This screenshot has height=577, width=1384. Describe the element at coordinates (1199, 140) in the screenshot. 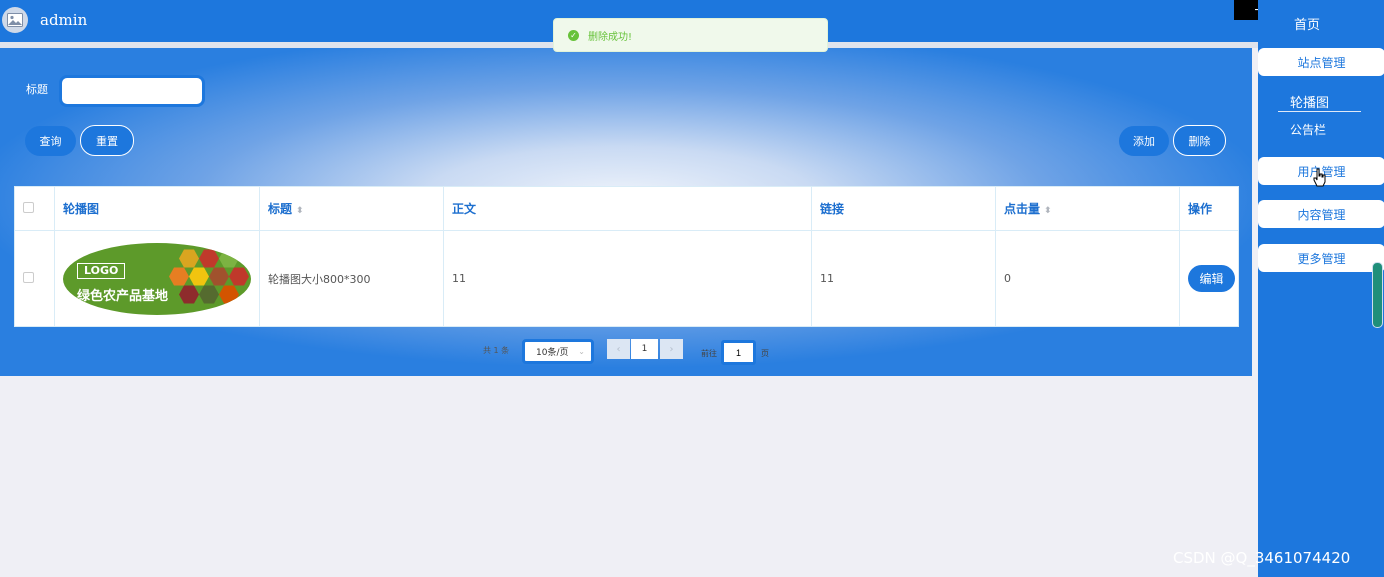

I see `delete-button: 删除` at that location.